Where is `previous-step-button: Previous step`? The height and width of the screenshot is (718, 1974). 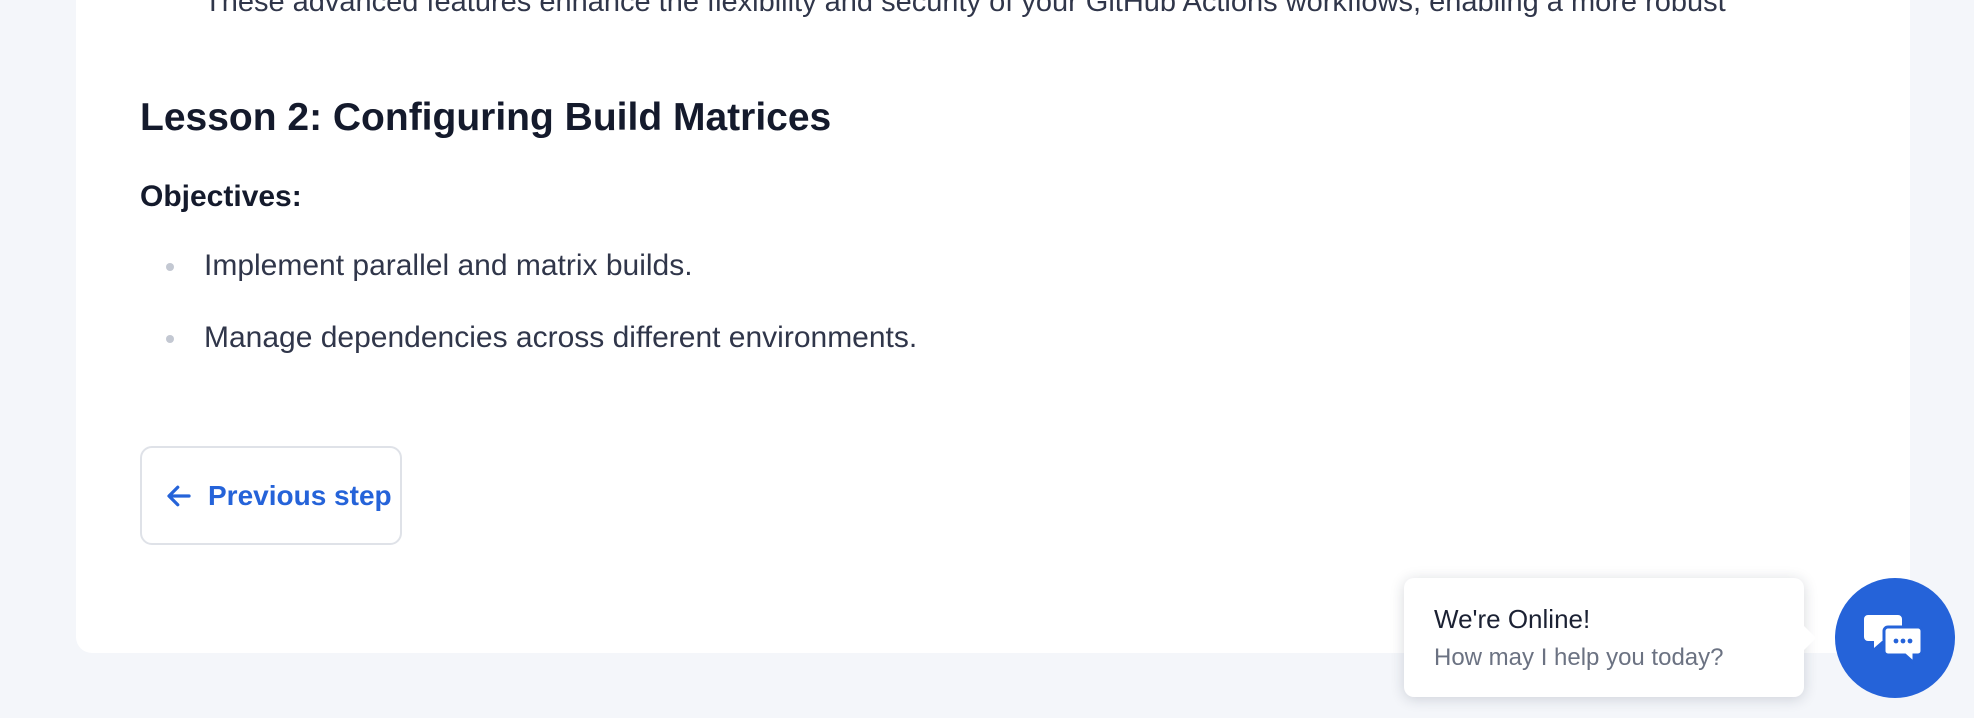 previous-step-button: Previous step is located at coordinates (271, 495).